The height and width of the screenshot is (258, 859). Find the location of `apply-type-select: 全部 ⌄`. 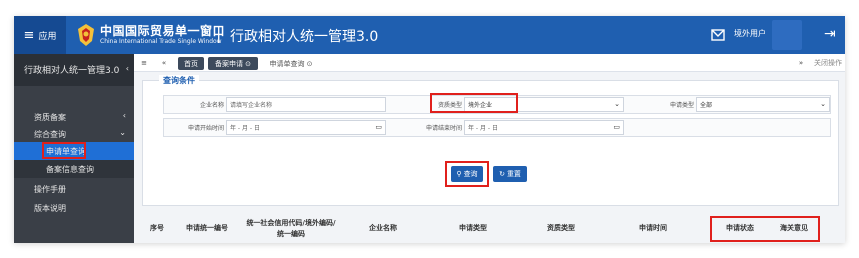

apply-type-select: 全部 ⌄ is located at coordinates (763, 104).